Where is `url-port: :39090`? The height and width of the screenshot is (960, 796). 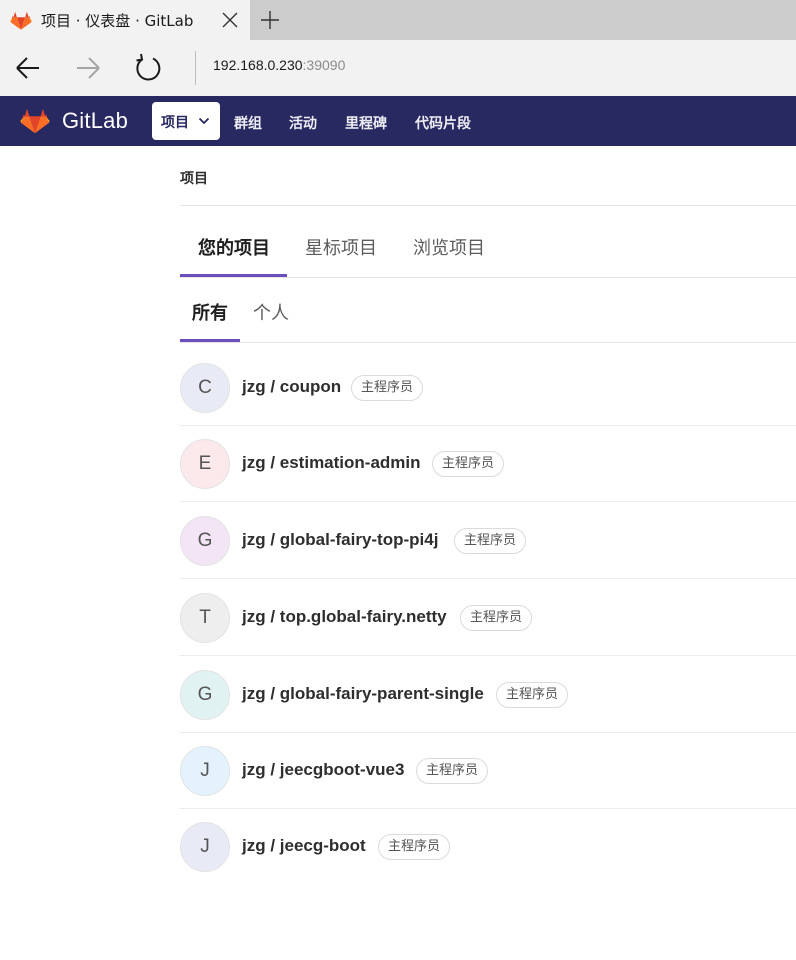 url-port: :39090 is located at coordinates (324, 65).